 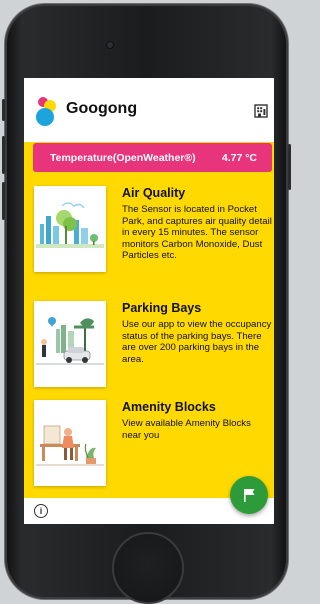 I want to click on card-title: Parking Bays, so click(x=162, y=308).